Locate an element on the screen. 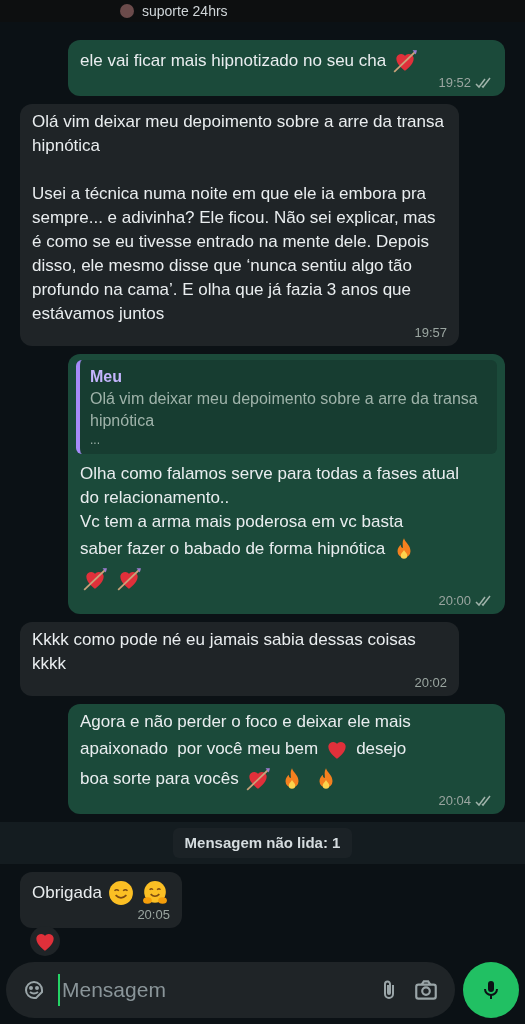 This screenshot has height=1024, width=525. message-time: 19:52 is located at coordinates (454, 82).